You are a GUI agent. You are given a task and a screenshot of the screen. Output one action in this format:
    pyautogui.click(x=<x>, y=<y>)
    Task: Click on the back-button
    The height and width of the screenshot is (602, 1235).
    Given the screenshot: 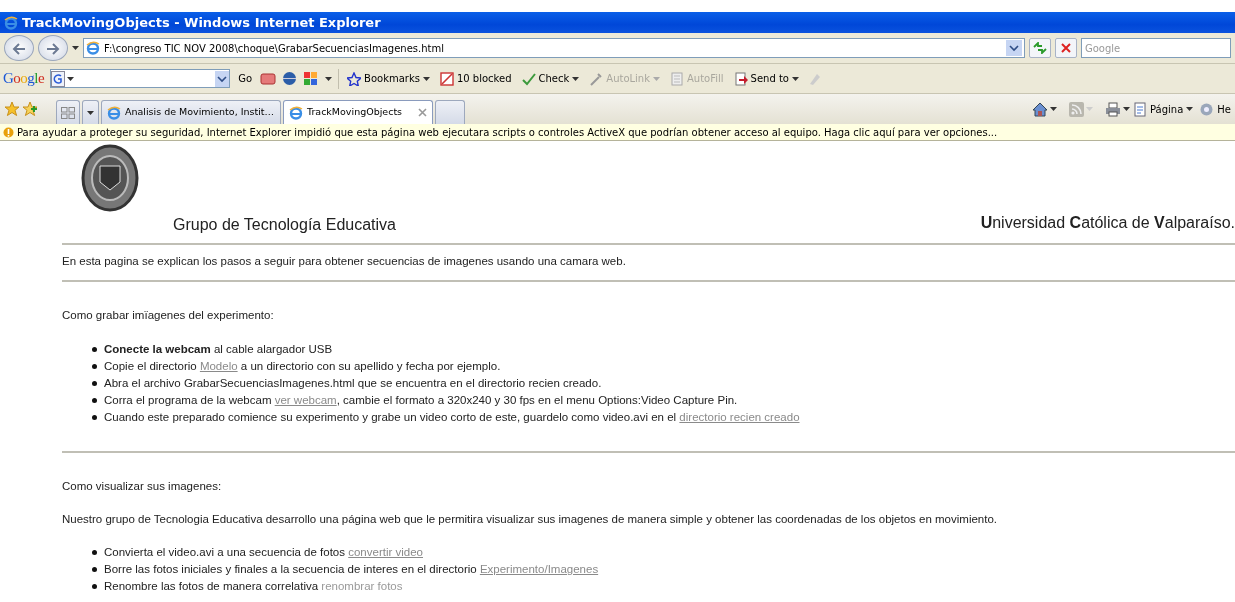 What is the action you would take?
    pyautogui.click(x=19, y=48)
    